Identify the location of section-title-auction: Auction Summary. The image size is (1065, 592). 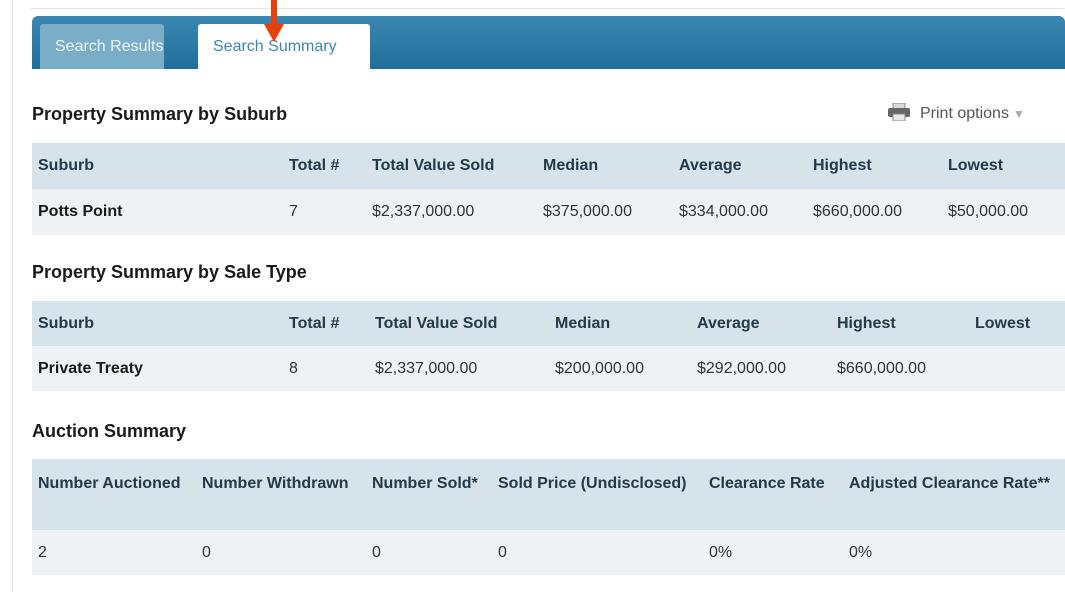
(109, 431).